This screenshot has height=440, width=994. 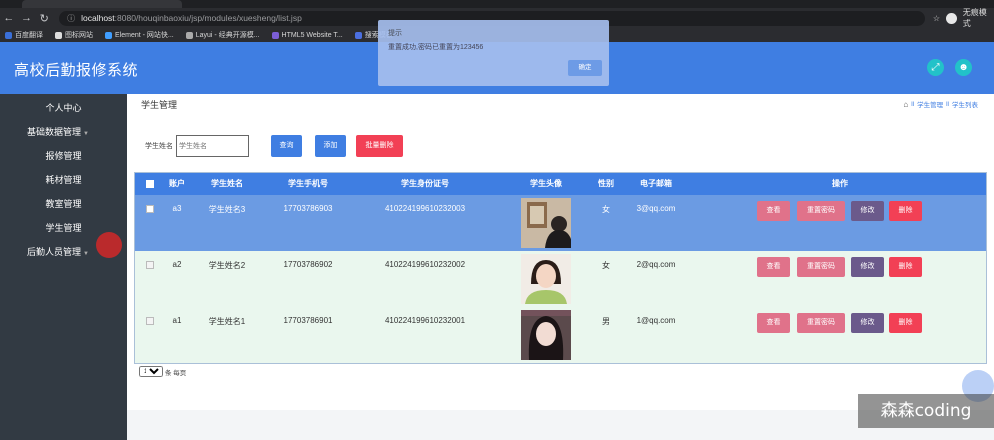 What do you see at coordinates (159, 146) in the screenshot?
I see `search-label: 学生姓名` at bounding box center [159, 146].